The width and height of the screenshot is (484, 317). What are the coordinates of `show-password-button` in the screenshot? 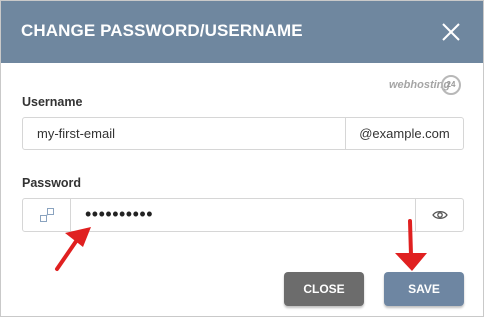 It's located at (439, 215).